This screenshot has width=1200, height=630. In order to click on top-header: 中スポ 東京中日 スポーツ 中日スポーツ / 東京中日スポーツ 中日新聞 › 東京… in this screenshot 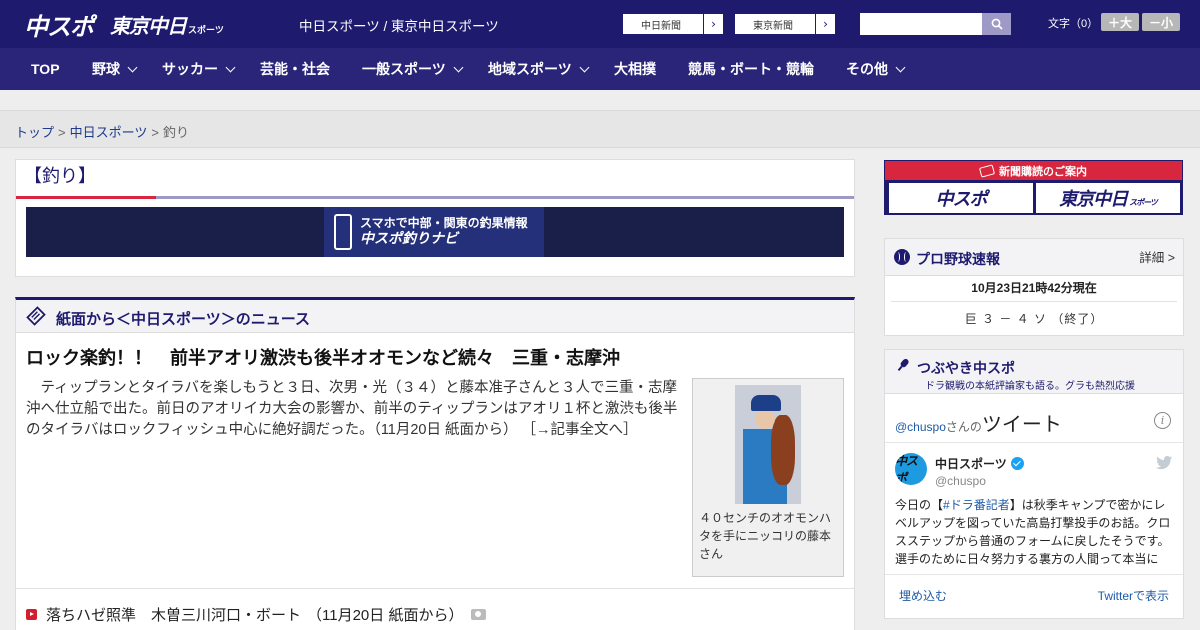, I will do `click(600, 24)`.